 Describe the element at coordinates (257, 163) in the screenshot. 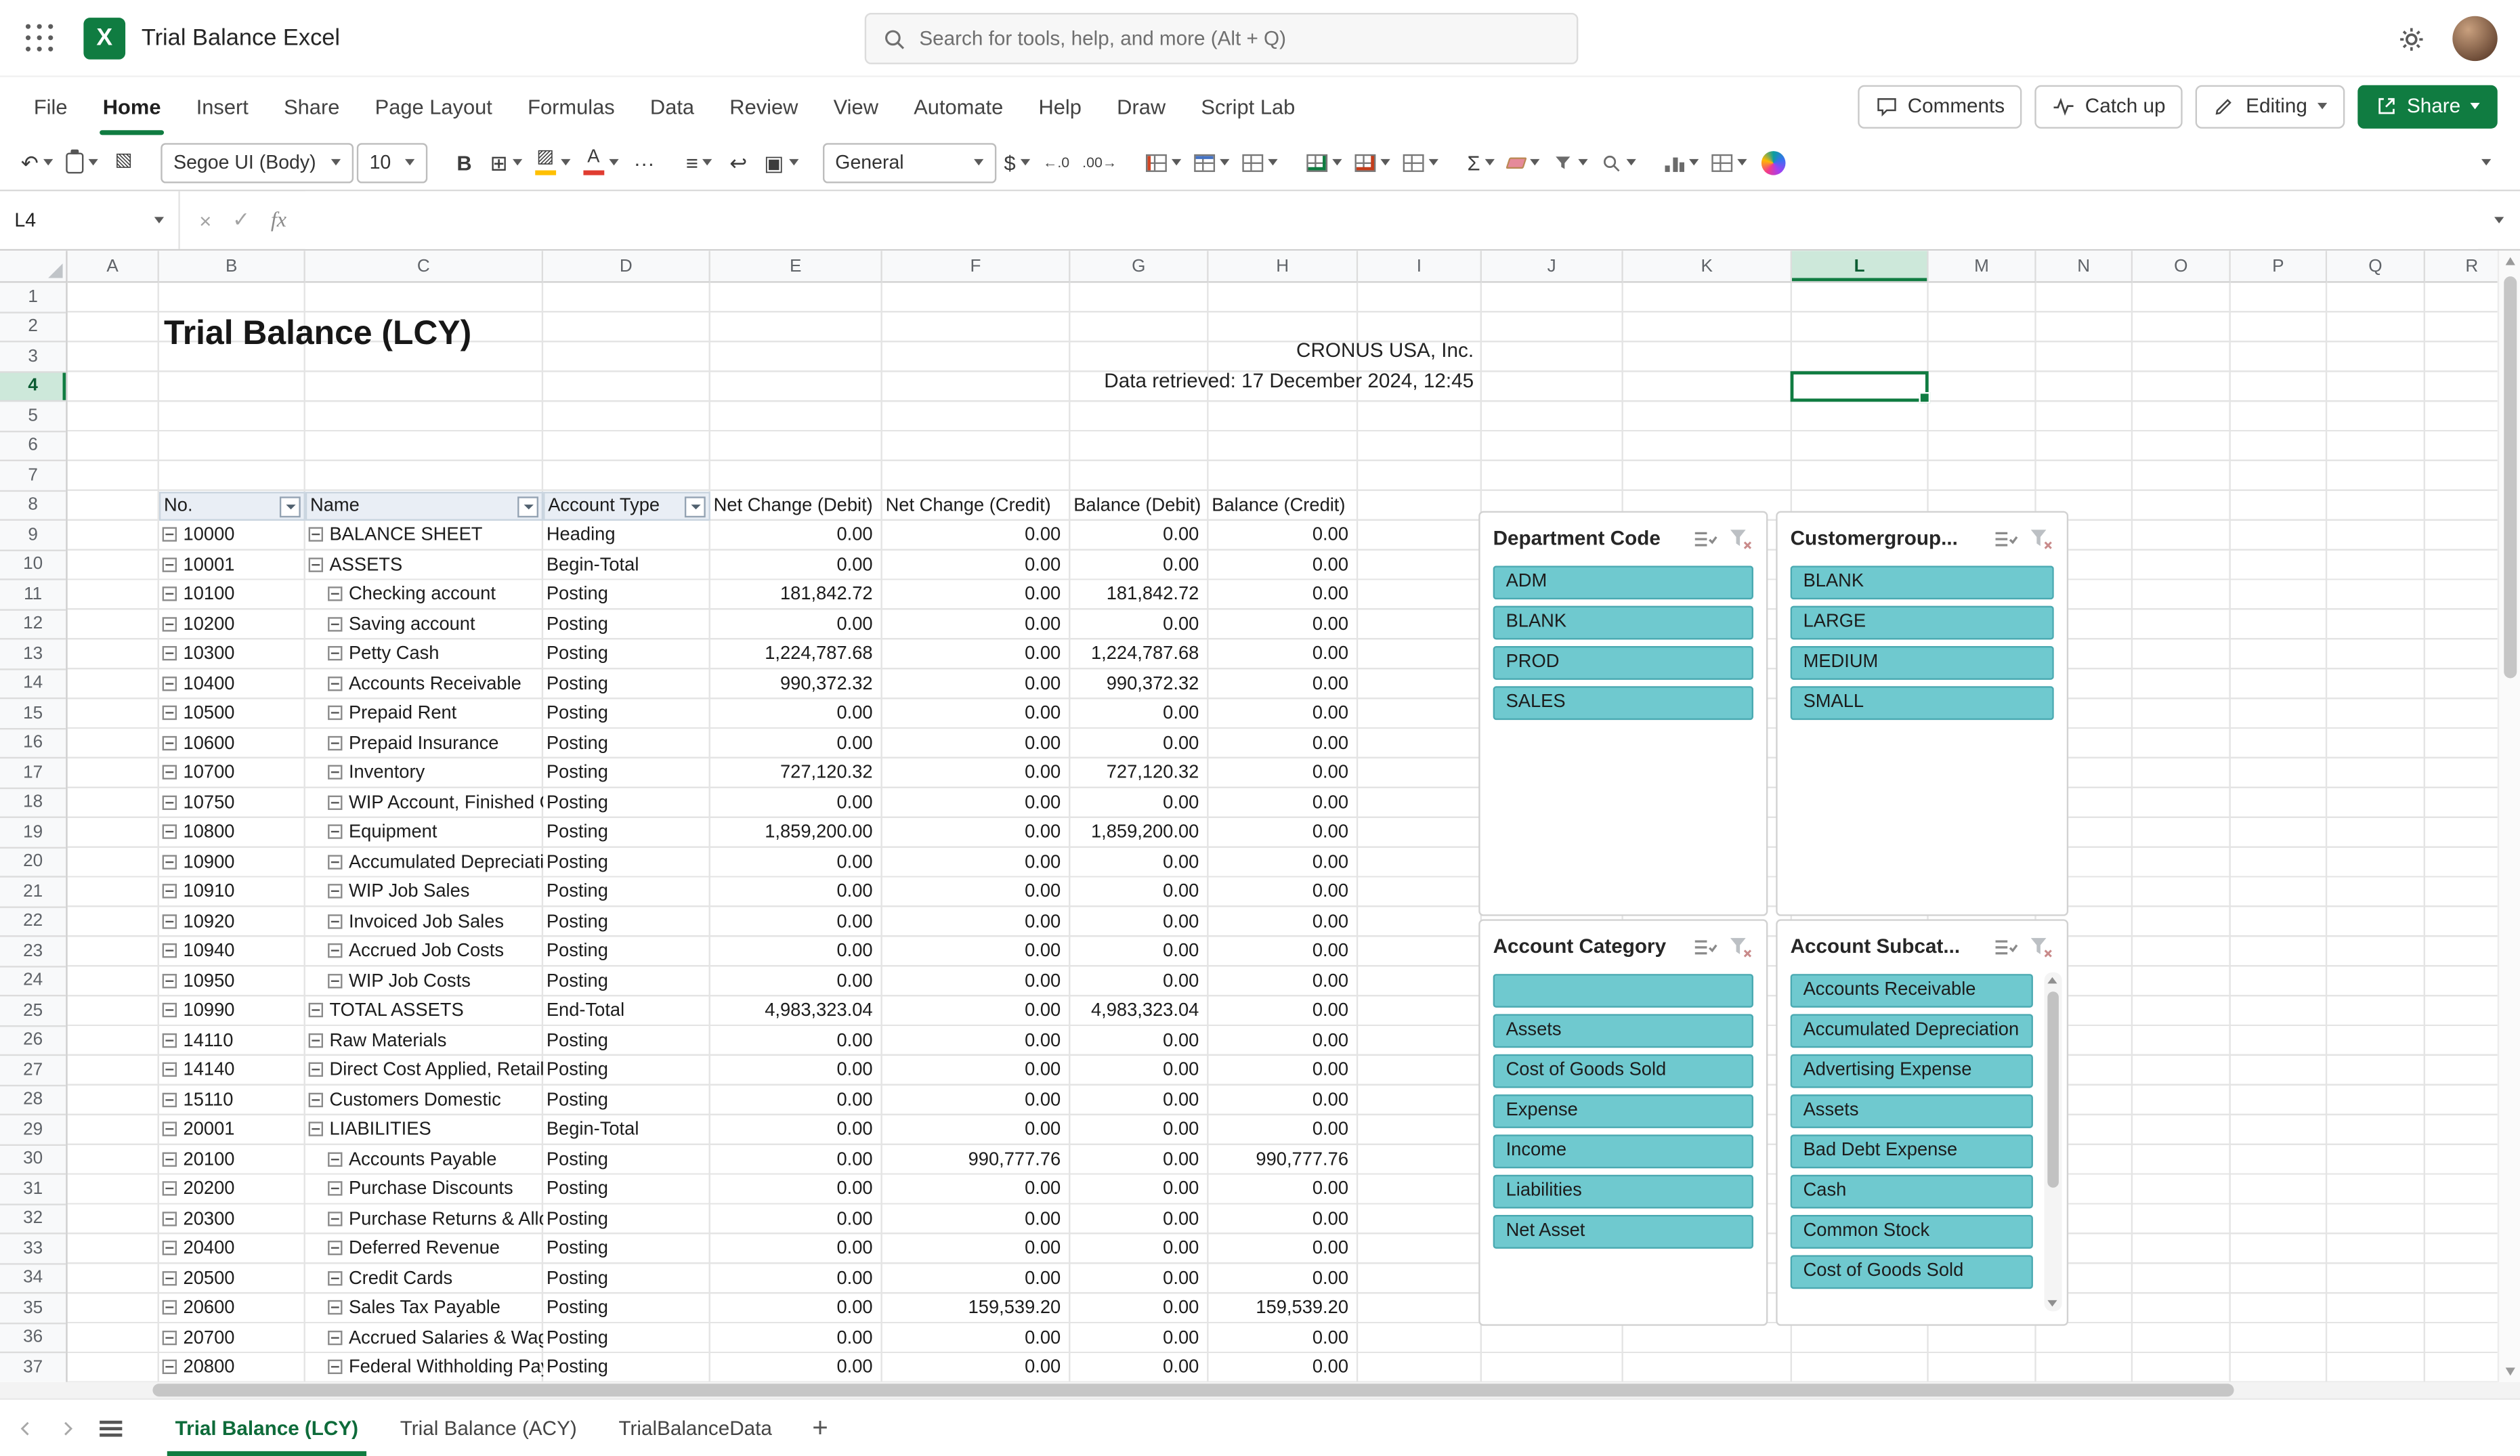

I see `font-name-select: Segoe UI (Body)` at that location.